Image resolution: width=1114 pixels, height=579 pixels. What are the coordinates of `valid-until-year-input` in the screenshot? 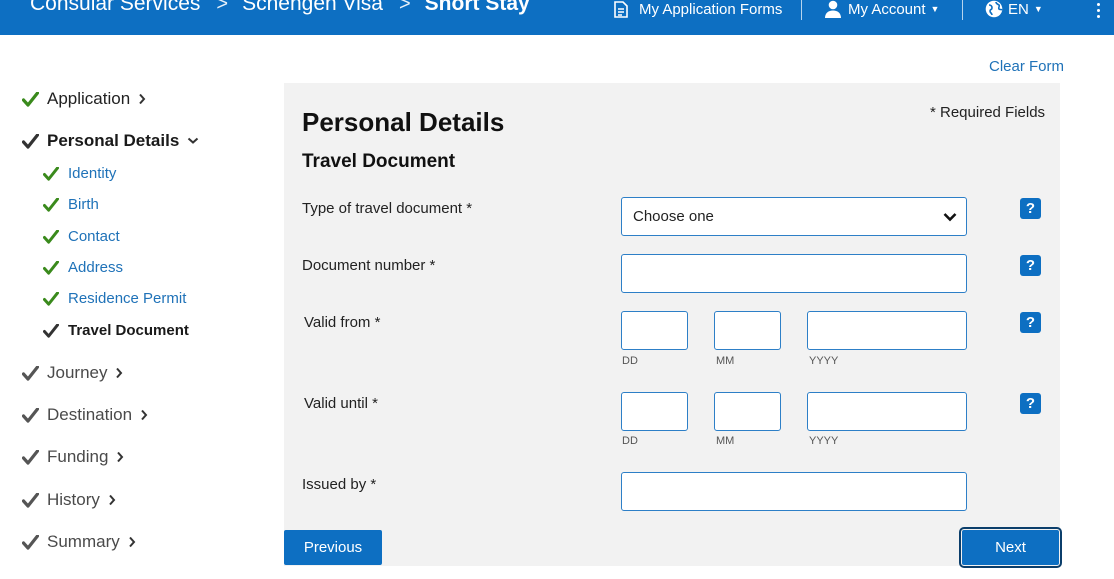 It's located at (887, 411).